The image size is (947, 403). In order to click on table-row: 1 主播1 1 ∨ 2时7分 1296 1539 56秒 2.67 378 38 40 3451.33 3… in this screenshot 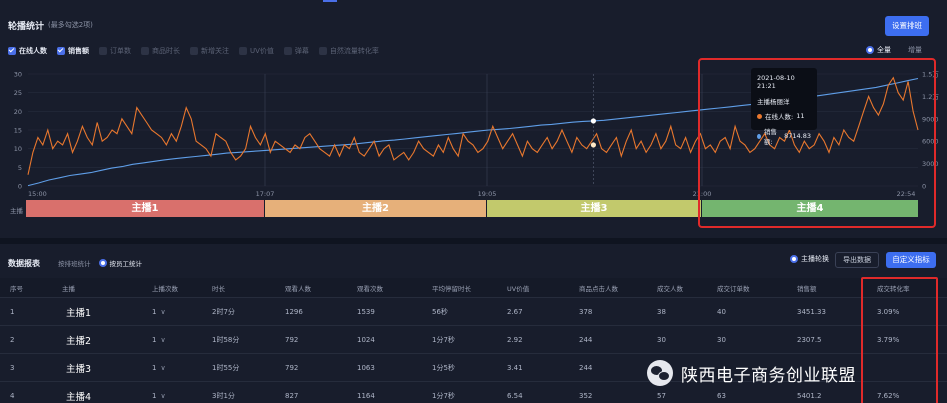, I will do `click(473, 311)`.